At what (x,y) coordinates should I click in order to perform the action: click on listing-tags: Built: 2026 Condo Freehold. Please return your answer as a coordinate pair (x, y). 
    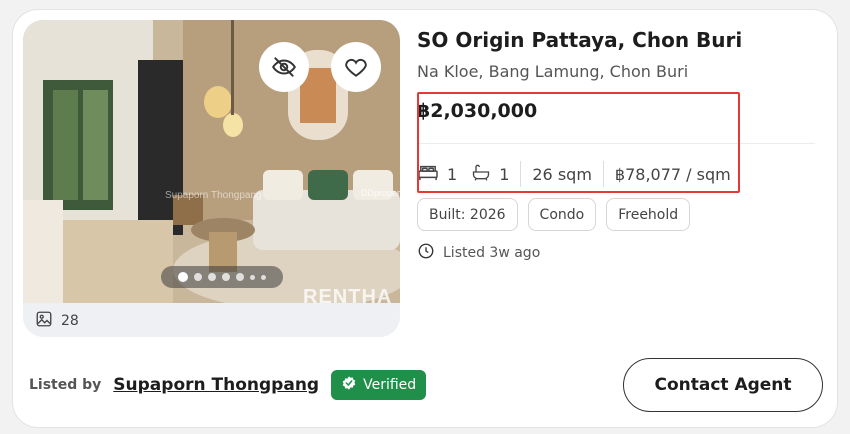
    Looking at the image, I should click on (554, 214).